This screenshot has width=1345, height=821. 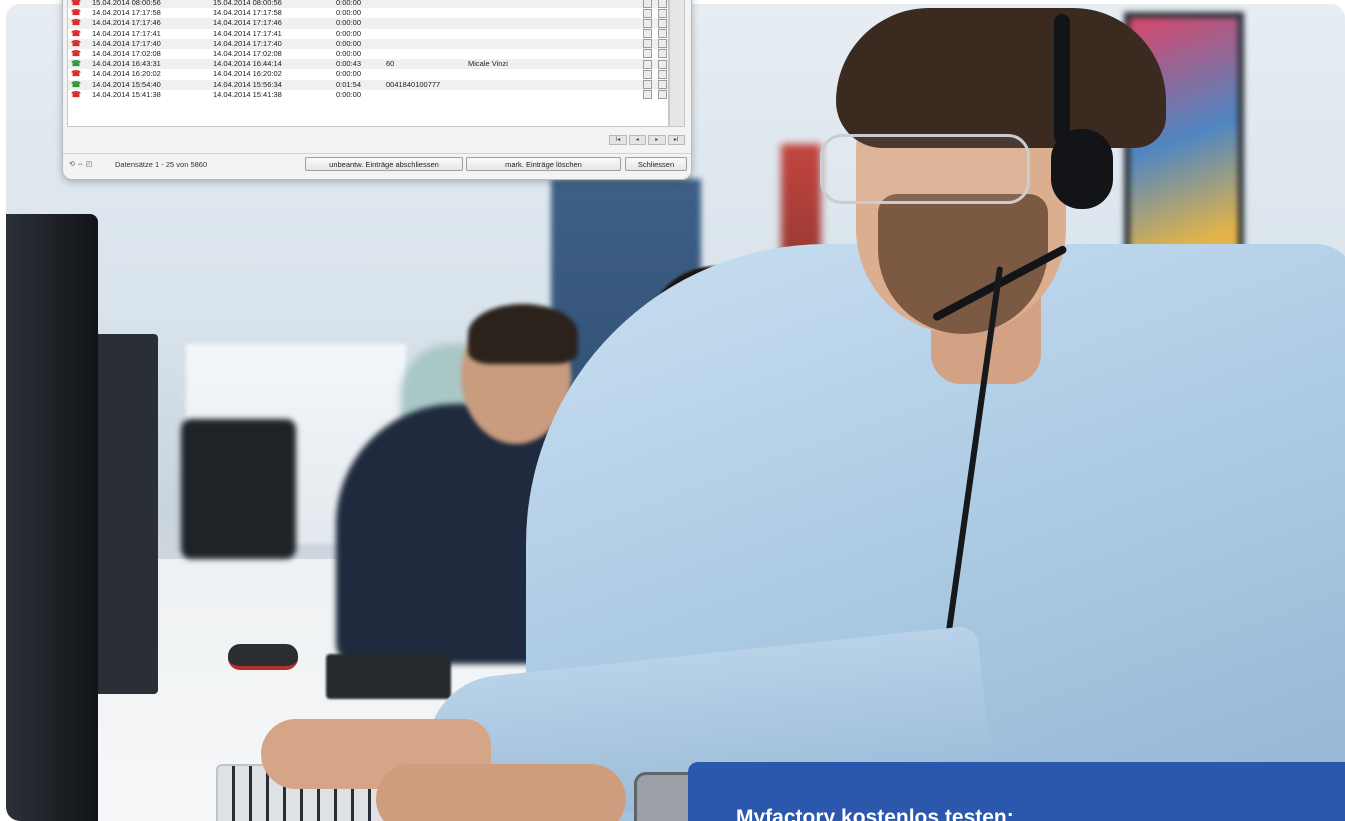 What do you see at coordinates (488, 64) in the screenshot?
I see `call-name-cell: Micale Vinzi` at bounding box center [488, 64].